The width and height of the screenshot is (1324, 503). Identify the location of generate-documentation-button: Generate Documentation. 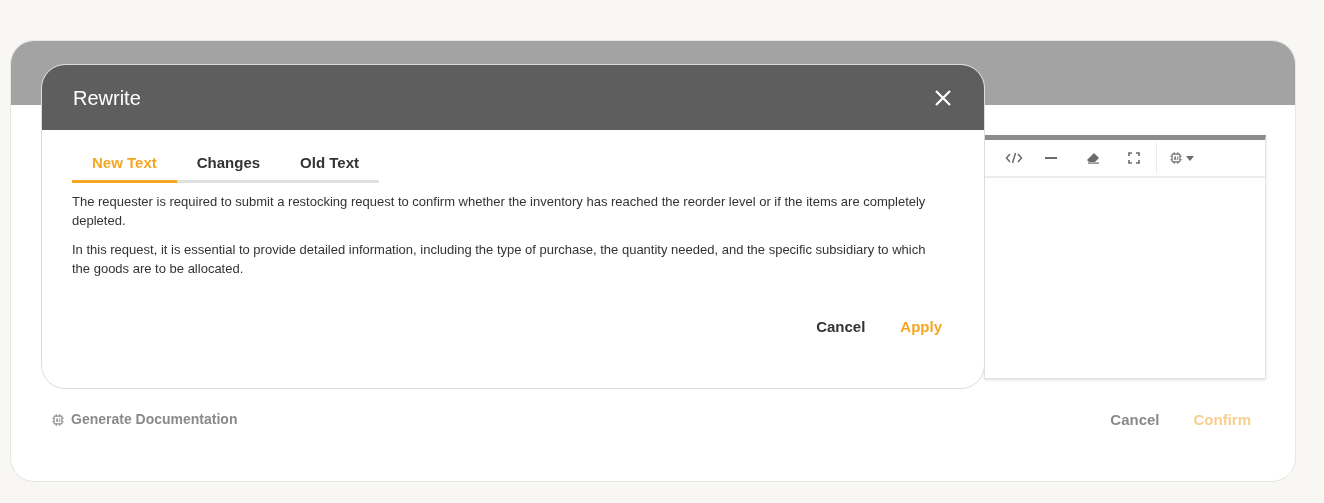
(144, 419).